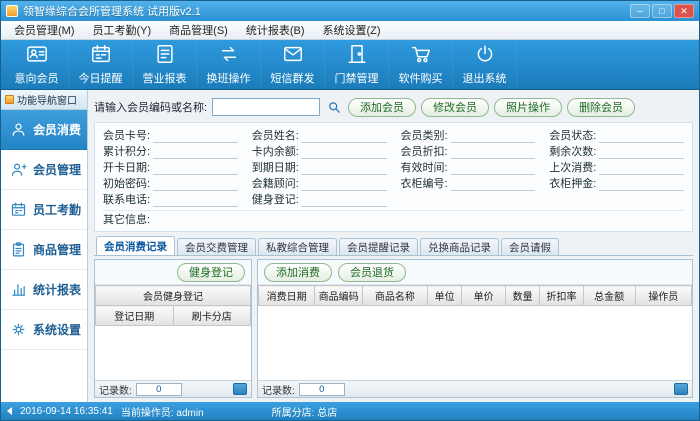  What do you see at coordinates (382, 107) in the screenshot?
I see `add-member-button: 添加会员` at bounding box center [382, 107].